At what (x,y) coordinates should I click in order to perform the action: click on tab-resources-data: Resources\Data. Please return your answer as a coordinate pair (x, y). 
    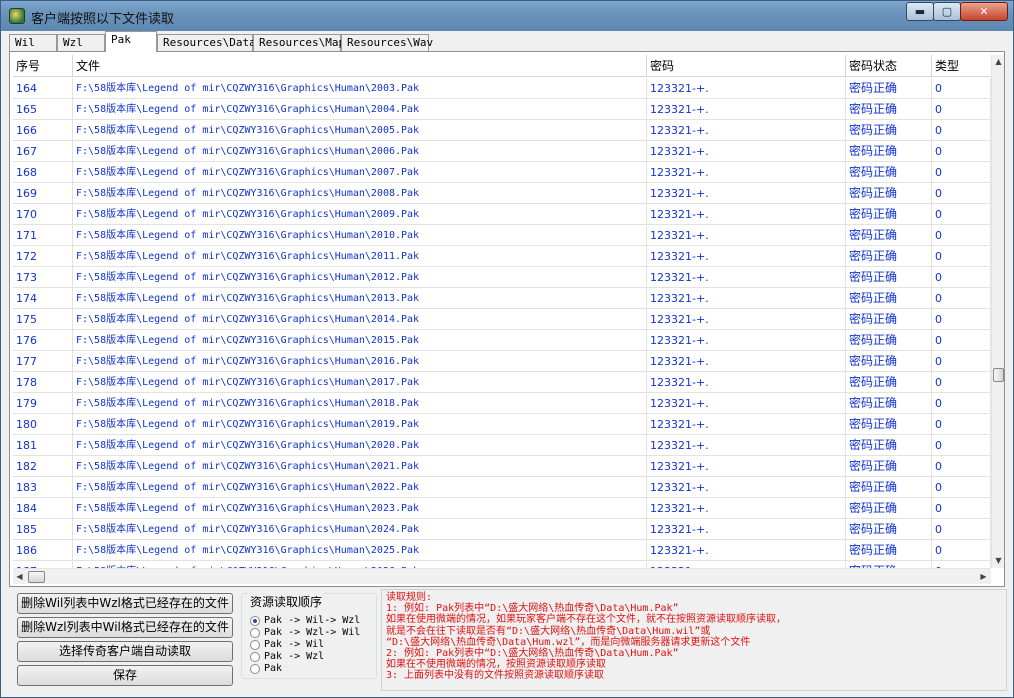
    Looking at the image, I should click on (206, 43).